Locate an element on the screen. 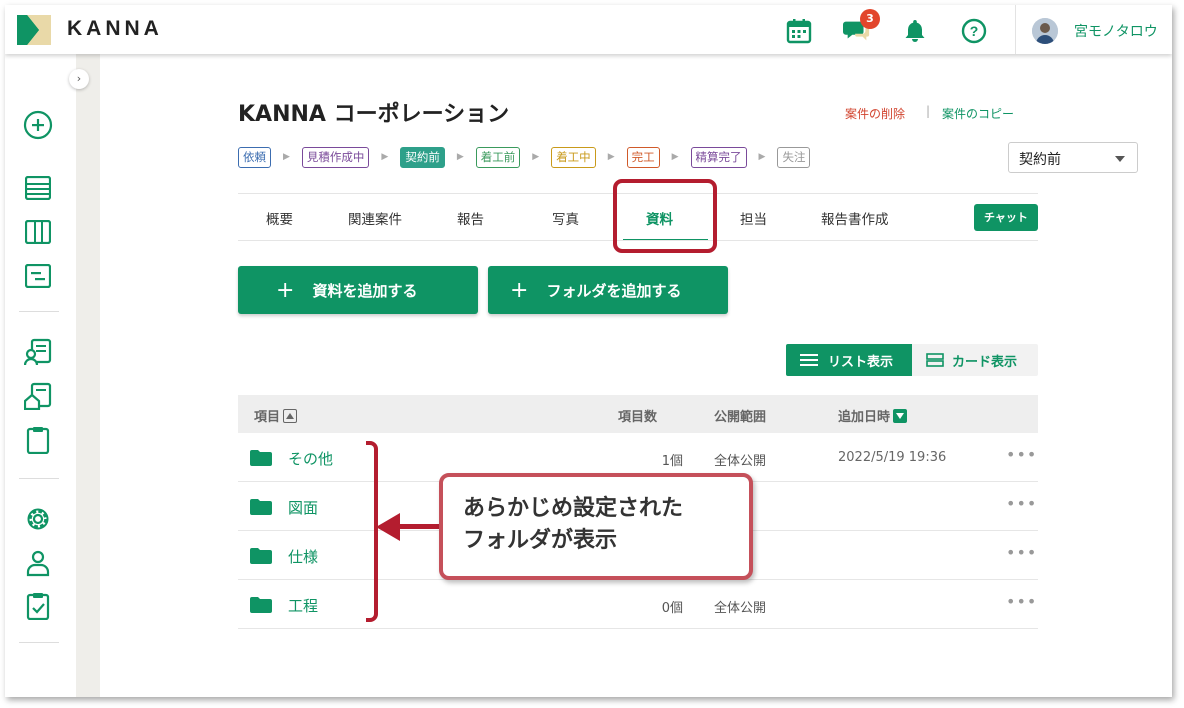 The width and height of the screenshot is (1184, 708). card-icon is located at coordinates (935, 360).